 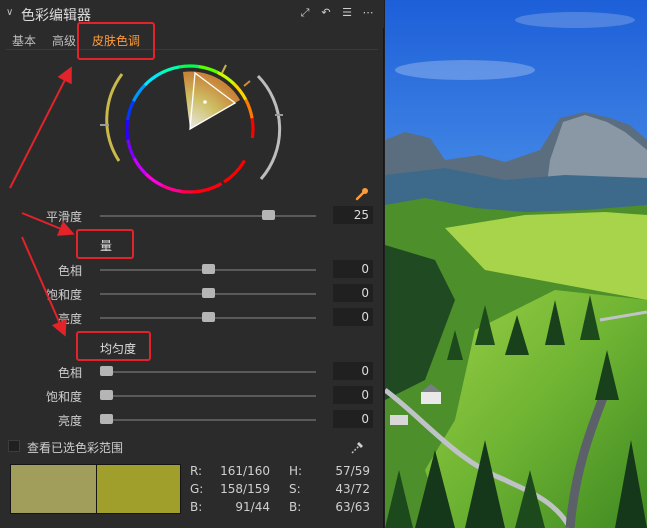 What do you see at coordinates (137, 489) in the screenshot?
I see `after-color-swatch` at bounding box center [137, 489].